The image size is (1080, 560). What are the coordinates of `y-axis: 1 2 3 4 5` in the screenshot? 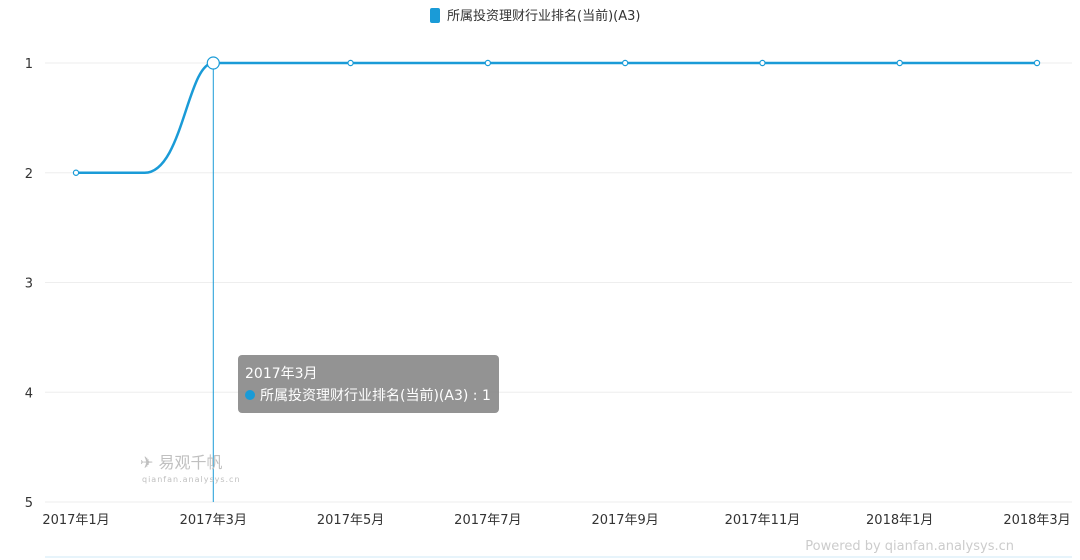 It's located at (29, 284).